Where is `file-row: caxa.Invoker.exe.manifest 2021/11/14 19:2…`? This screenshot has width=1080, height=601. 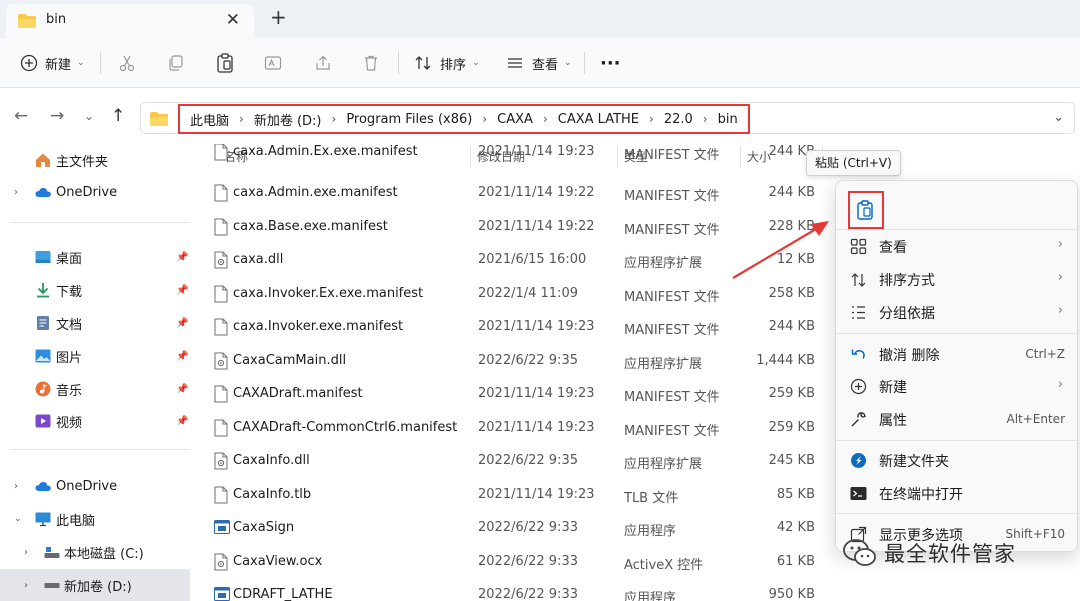
file-row: caxa.Invoker.exe.manifest 2021/11/14 19:2… is located at coordinates (520, 327).